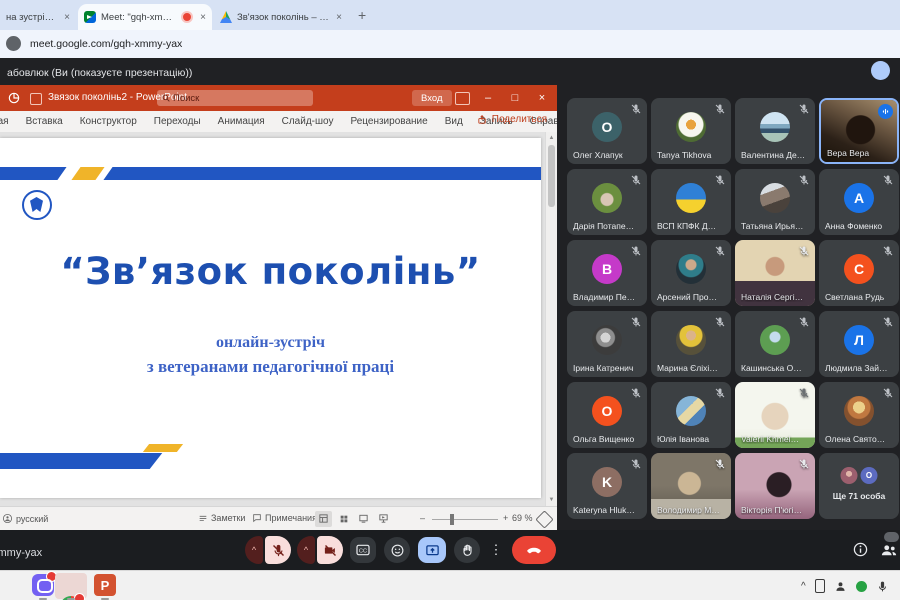 This screenshot has height=600, width=900. What do you see at coordinates (221, 518) in the screenshot?
I see `notes-toggle: Заметки` at bounding box center [221, 518].